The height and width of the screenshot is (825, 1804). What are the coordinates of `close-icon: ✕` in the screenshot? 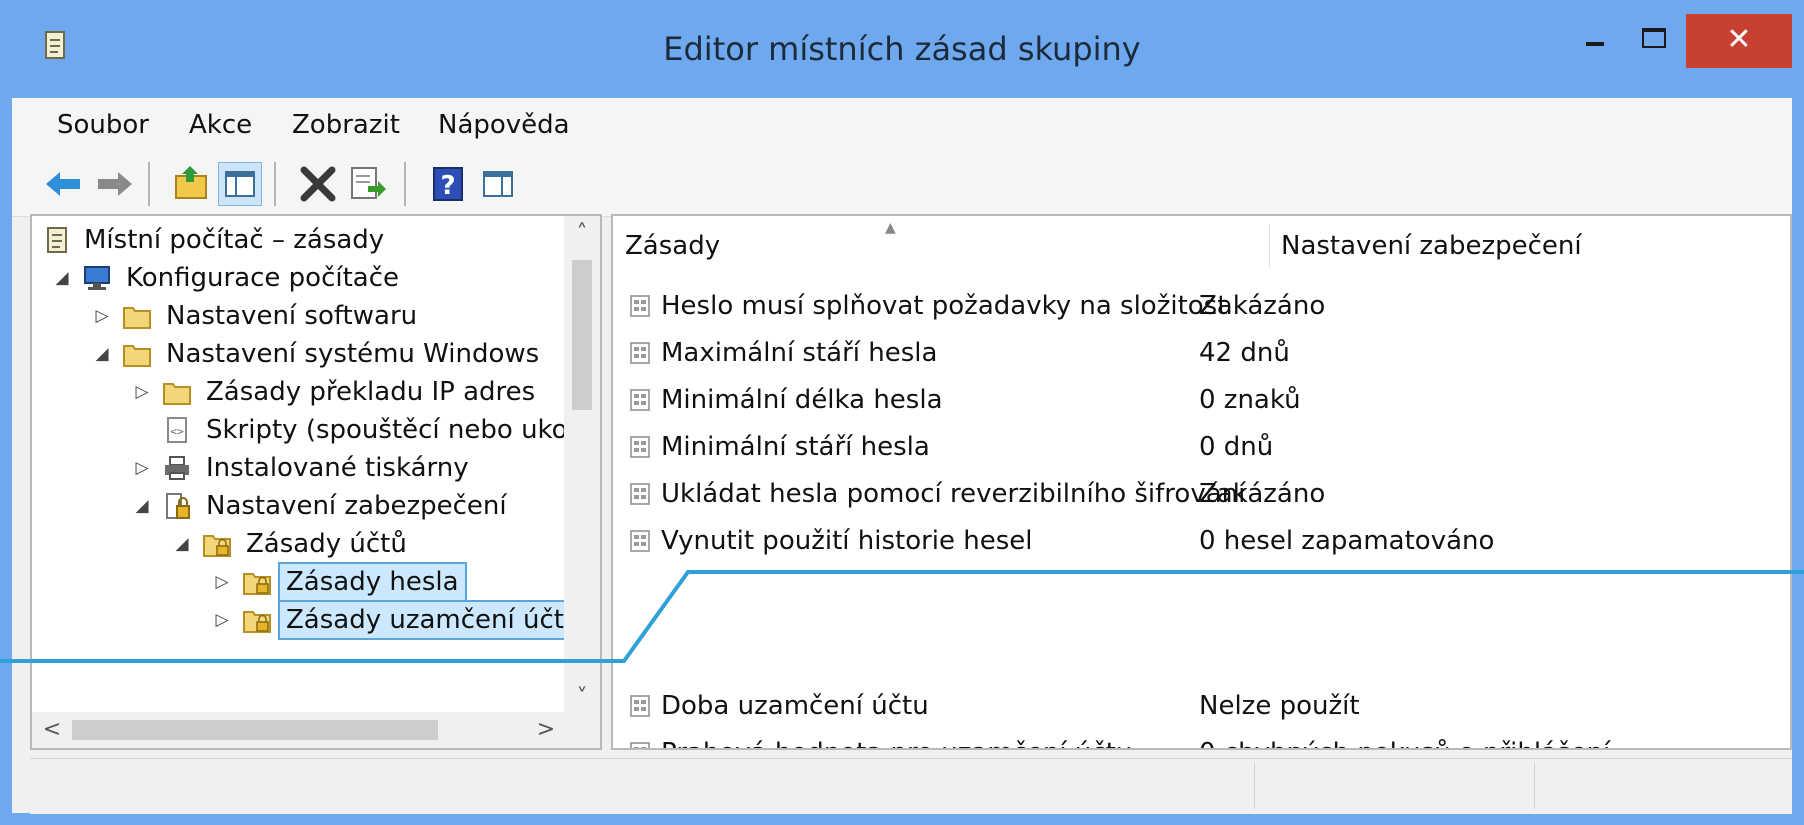 It's located at (1739, 39).